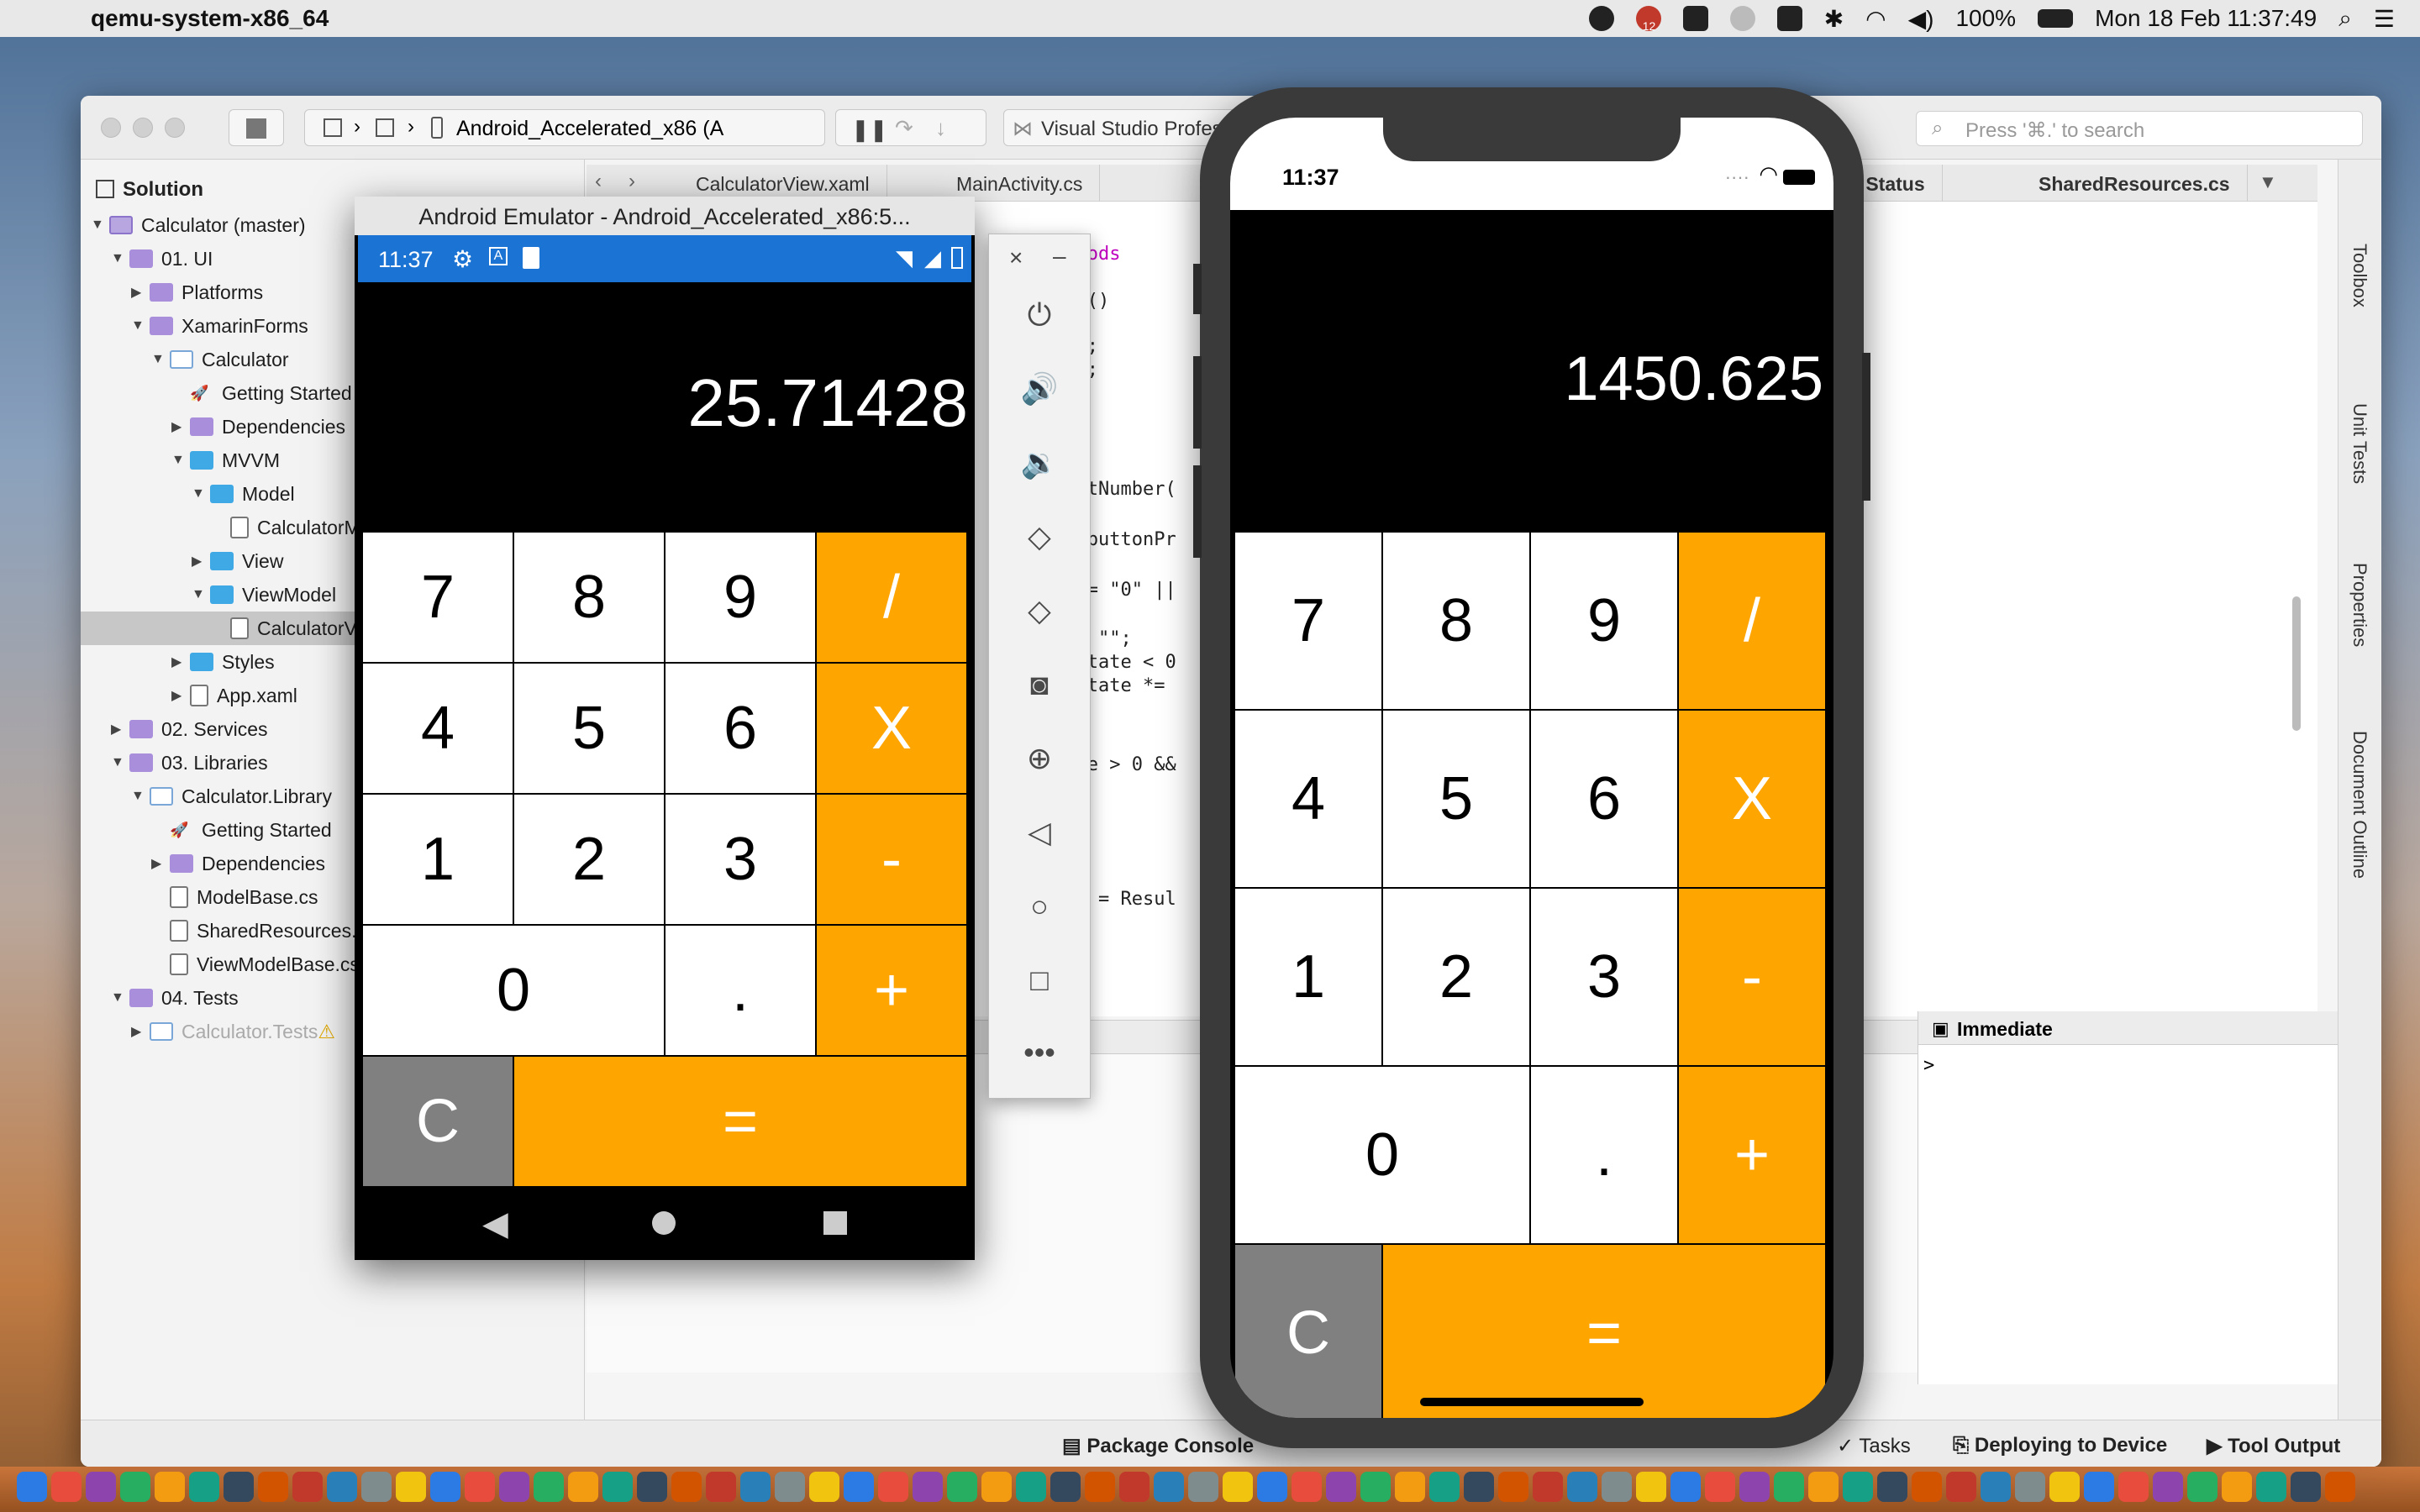  Describe the element at coordinates (2135, 183) in the screenshot. I see `tab-sharedresources-cs: SharedResources.cs` at that location.